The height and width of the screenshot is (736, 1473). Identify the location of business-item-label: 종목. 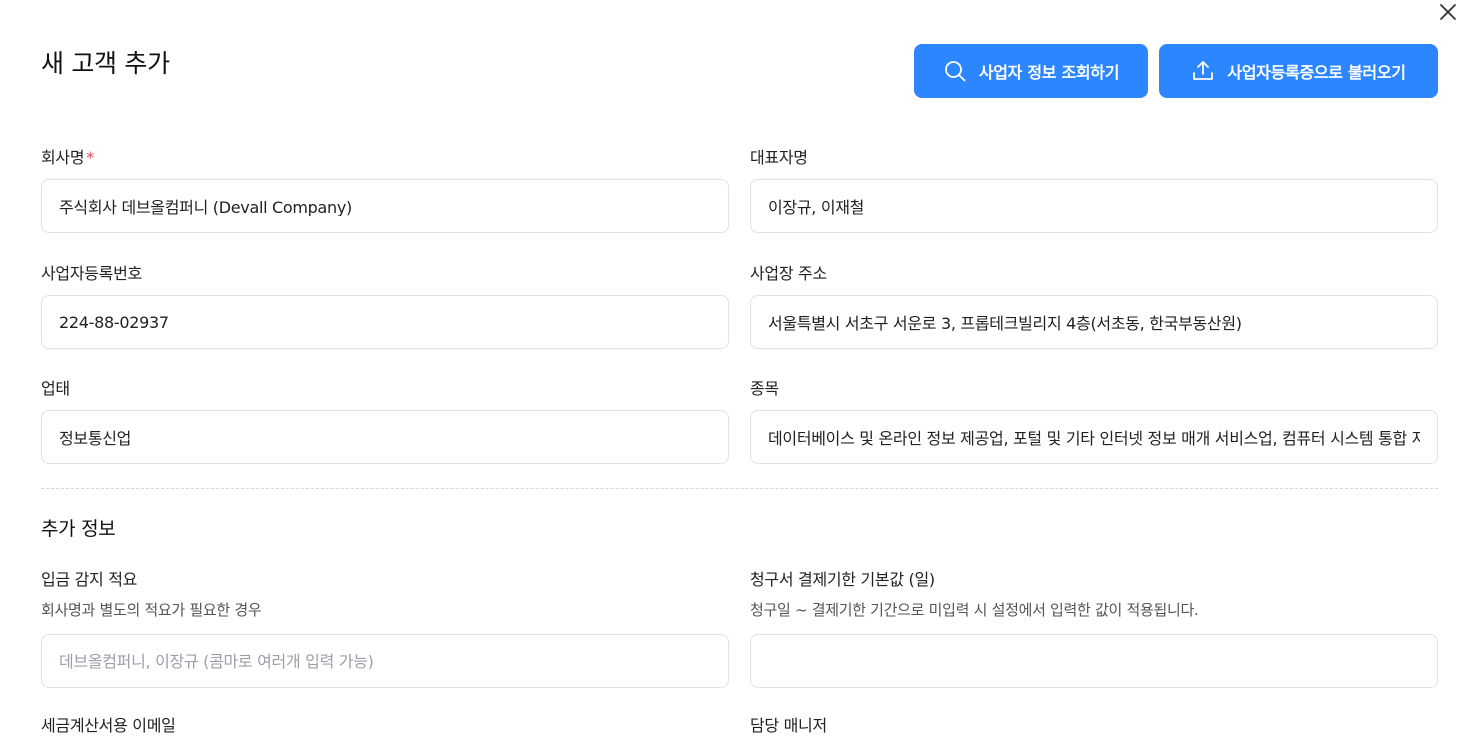
(764, 388).